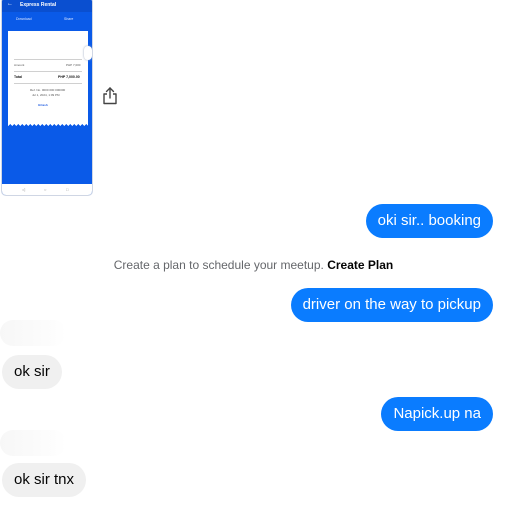  I want to click on create-plan-link: Create Plan, so click(360, 265).